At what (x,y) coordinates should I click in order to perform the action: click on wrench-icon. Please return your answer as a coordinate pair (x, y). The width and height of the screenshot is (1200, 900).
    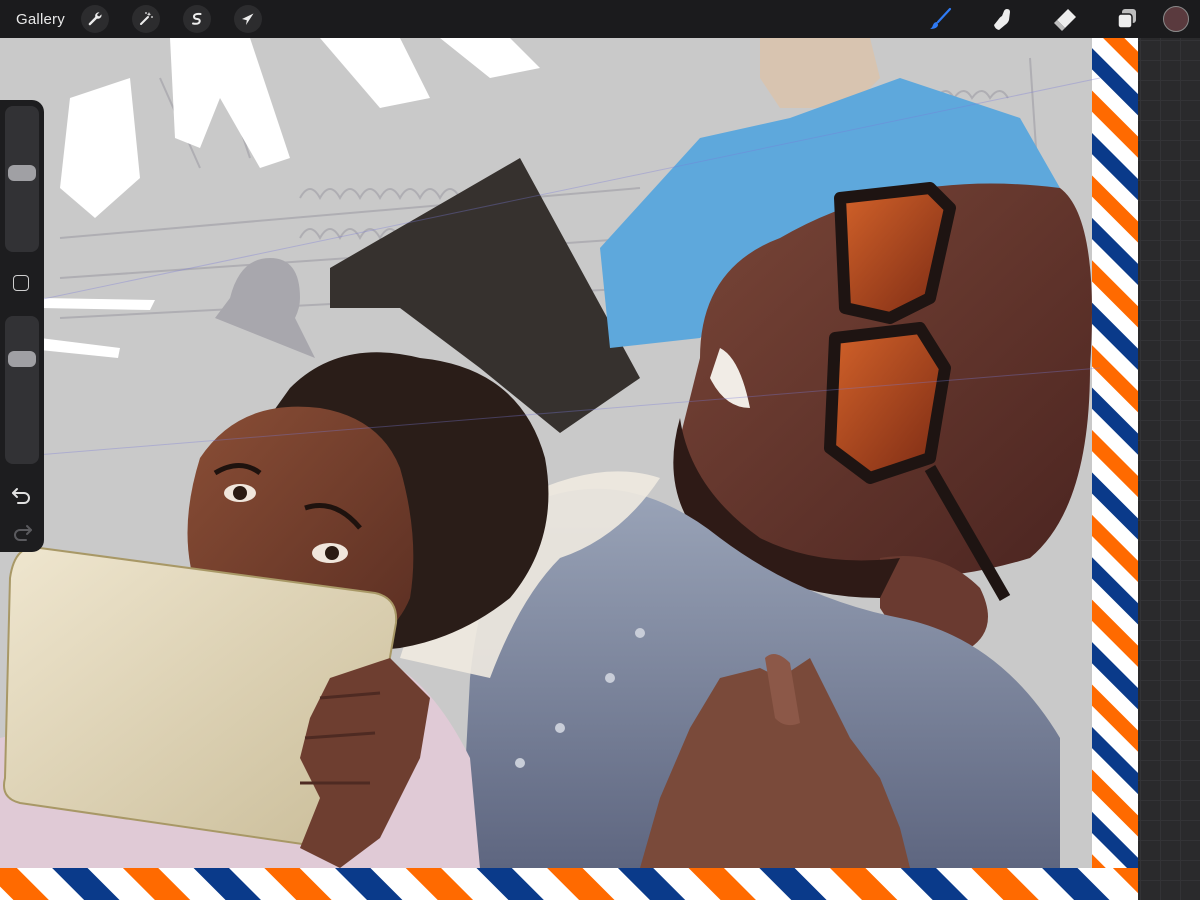
    Looking at the image, I should click on (95, 19).